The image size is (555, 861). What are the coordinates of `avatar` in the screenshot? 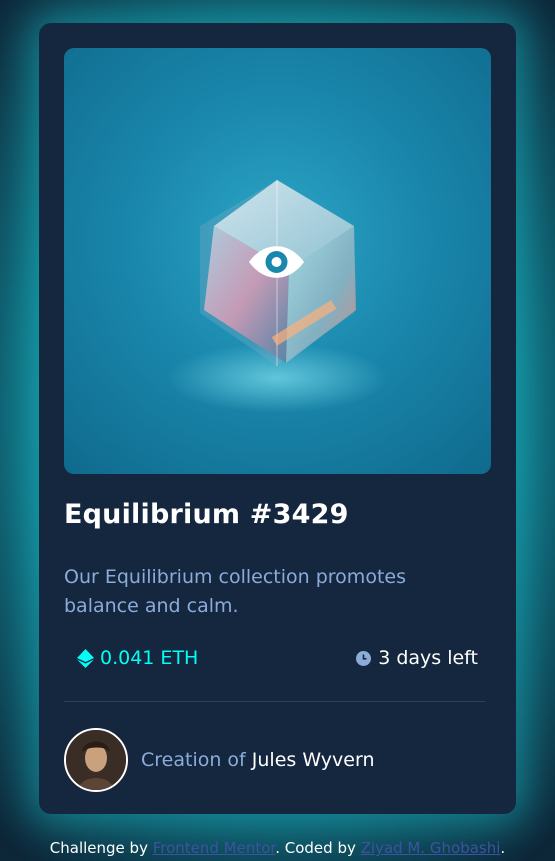 It's located at (96, 760).